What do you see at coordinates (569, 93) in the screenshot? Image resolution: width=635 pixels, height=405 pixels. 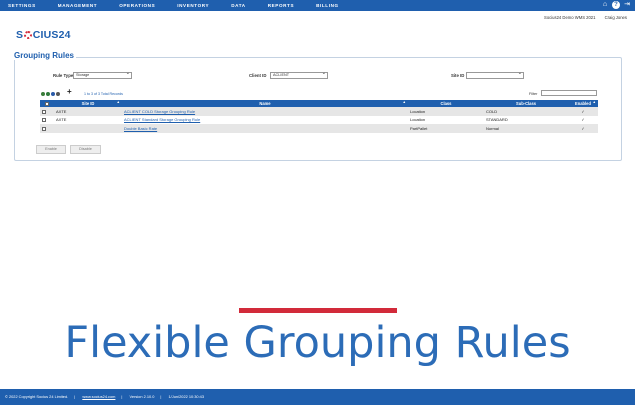 I see `filter-input` at bounding box center [569, 93].